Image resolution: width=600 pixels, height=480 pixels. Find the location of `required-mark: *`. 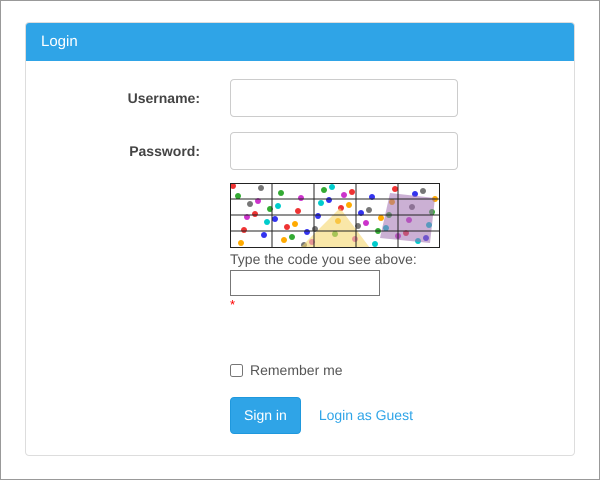

required-mark: * is located at coordinates (233, 305).